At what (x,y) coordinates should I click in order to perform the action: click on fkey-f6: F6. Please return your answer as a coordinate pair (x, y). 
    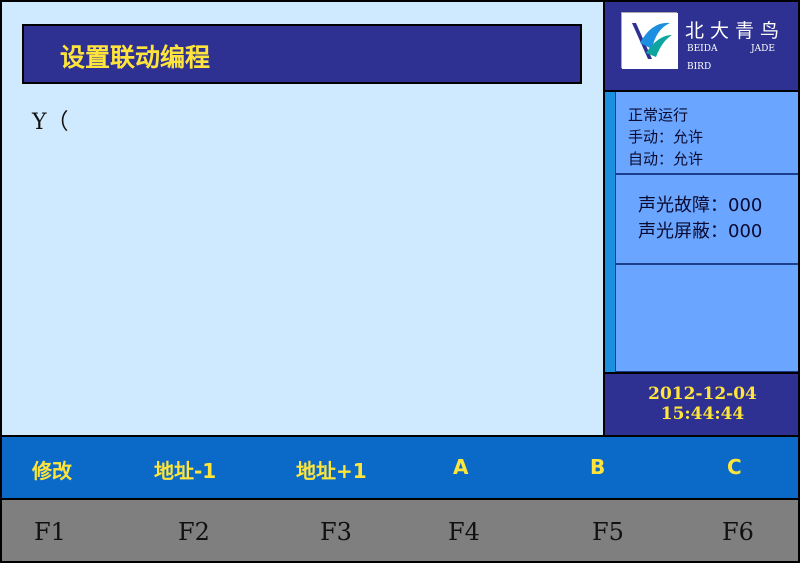
    Looking at the image, I should click on (738, 532).